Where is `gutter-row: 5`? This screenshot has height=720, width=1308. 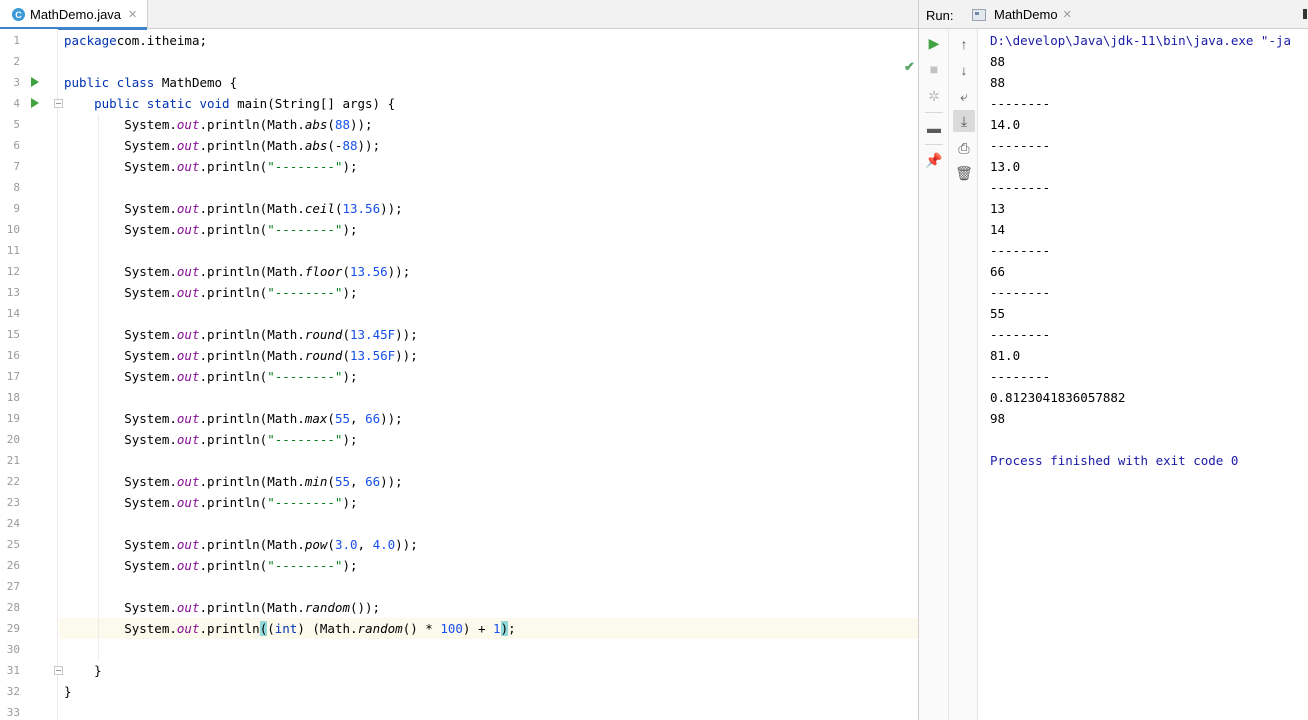
gutter-row: 5 is located at coordinates (29, 124).